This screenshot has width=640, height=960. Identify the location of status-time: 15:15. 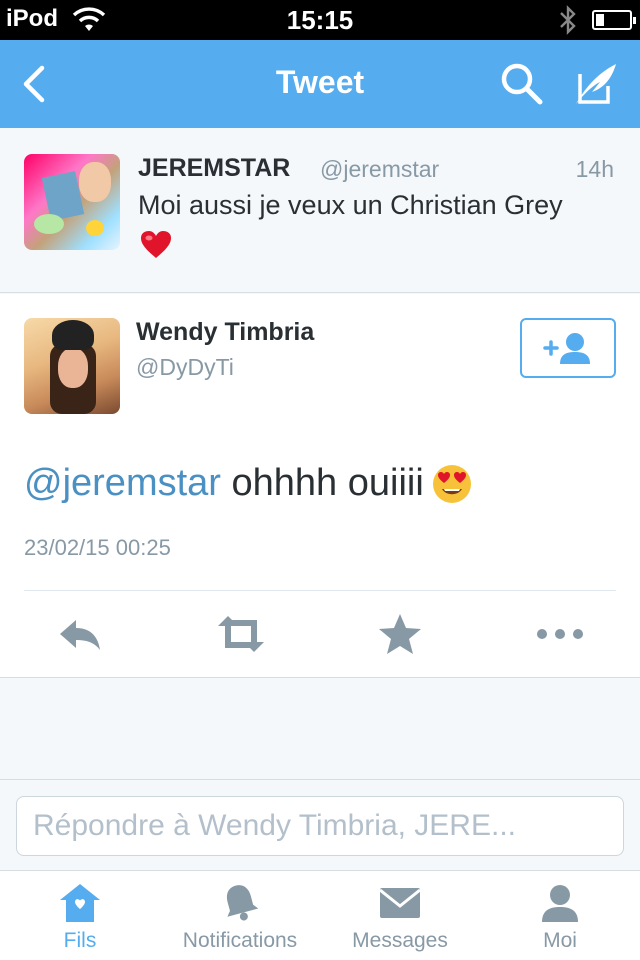
(320, 20).